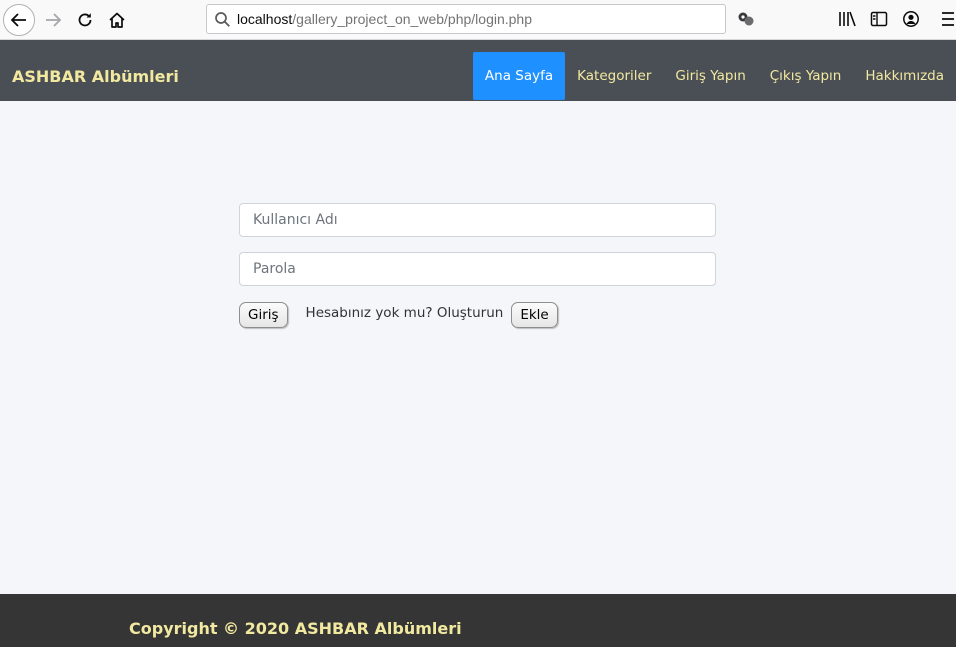 This screenshot has width=956, height=647. What do you see at coordinates (95, 70) in the screenshot?
I see `brand-logo: ASHBAR Albümleri` at bounding box center [95, 70].